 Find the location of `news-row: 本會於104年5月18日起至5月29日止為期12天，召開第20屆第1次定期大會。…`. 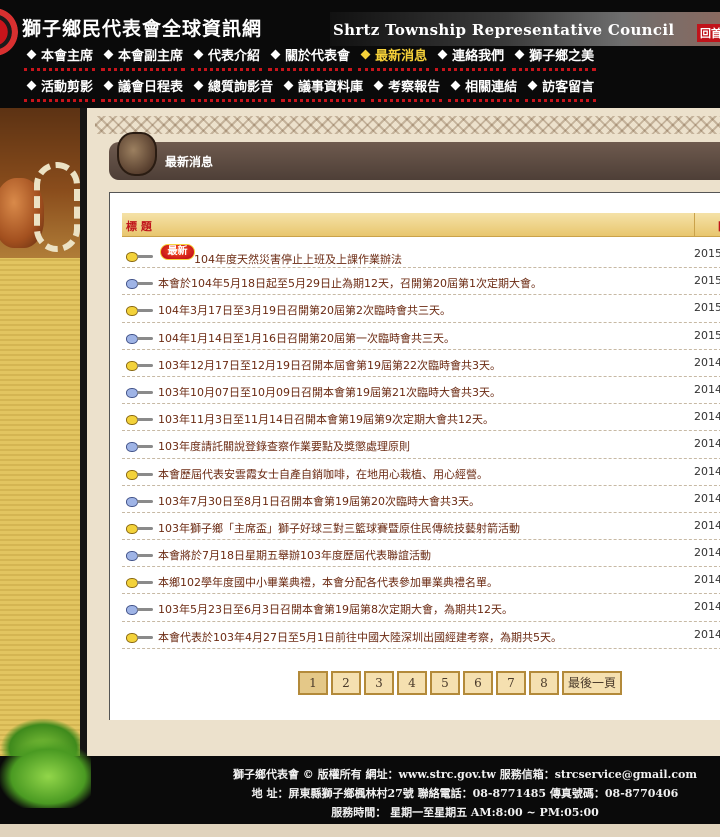

news-row: 本會於104年5月18日起至5月29日止為期12天，召開第20屆第1次定期大會。… is located at coordinates (421, 282).